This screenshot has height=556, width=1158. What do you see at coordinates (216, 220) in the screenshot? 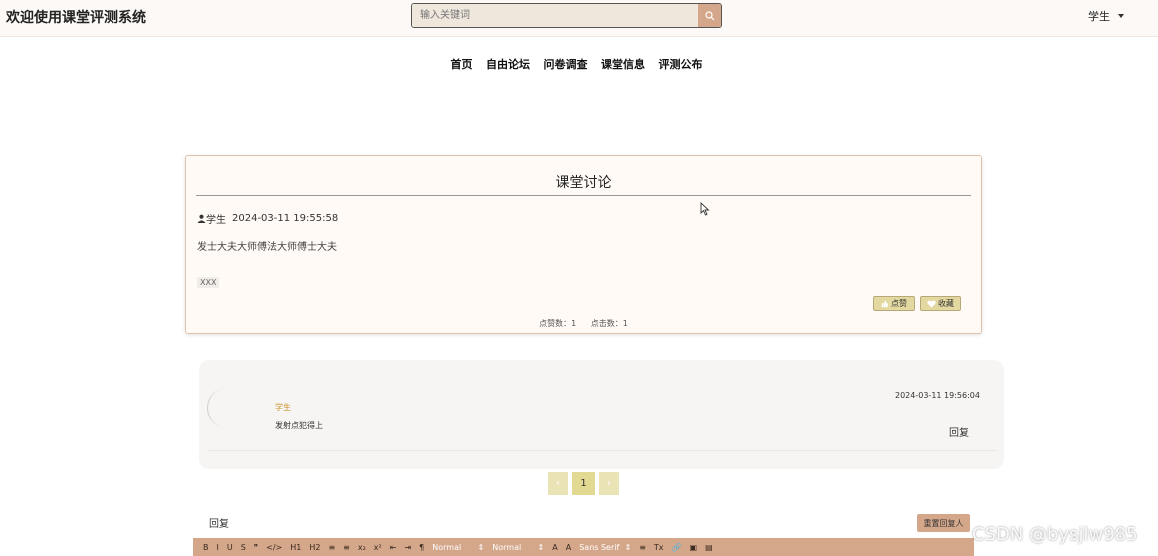
I see `post-author: 学生` at bounding box center [216, 220].